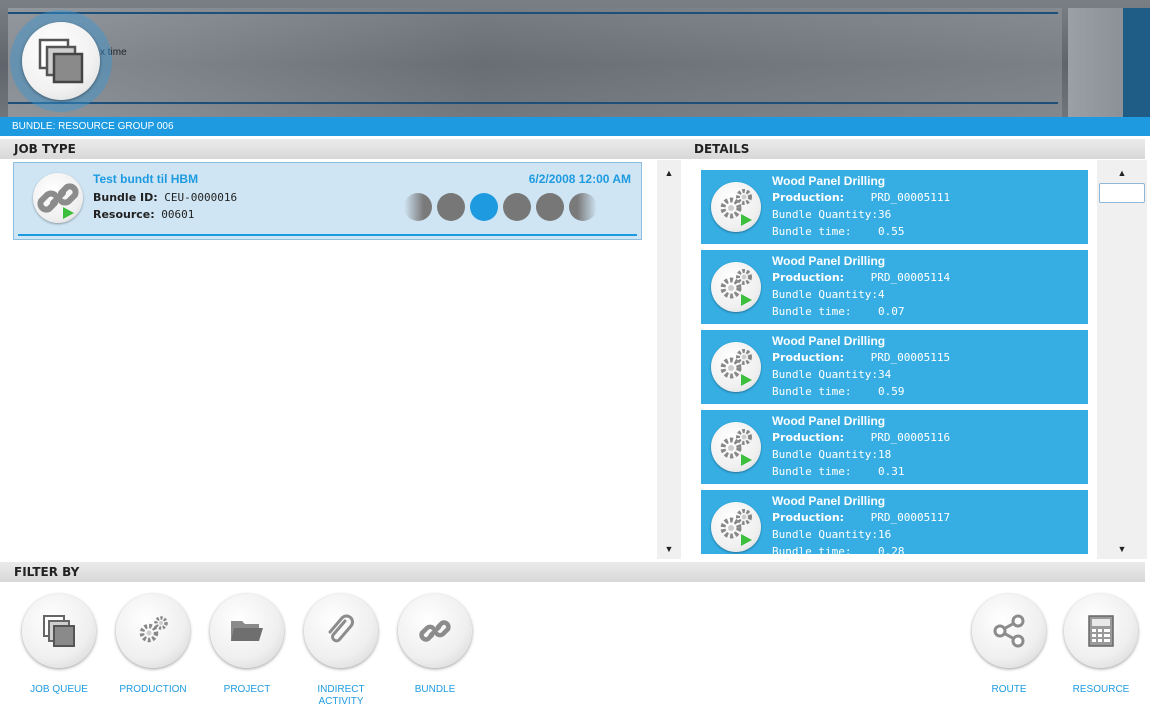  What do you see at coordinates (124, 214) in the screenshot?
I see `resource-label: Resource:` at bounding box center [124, 214].